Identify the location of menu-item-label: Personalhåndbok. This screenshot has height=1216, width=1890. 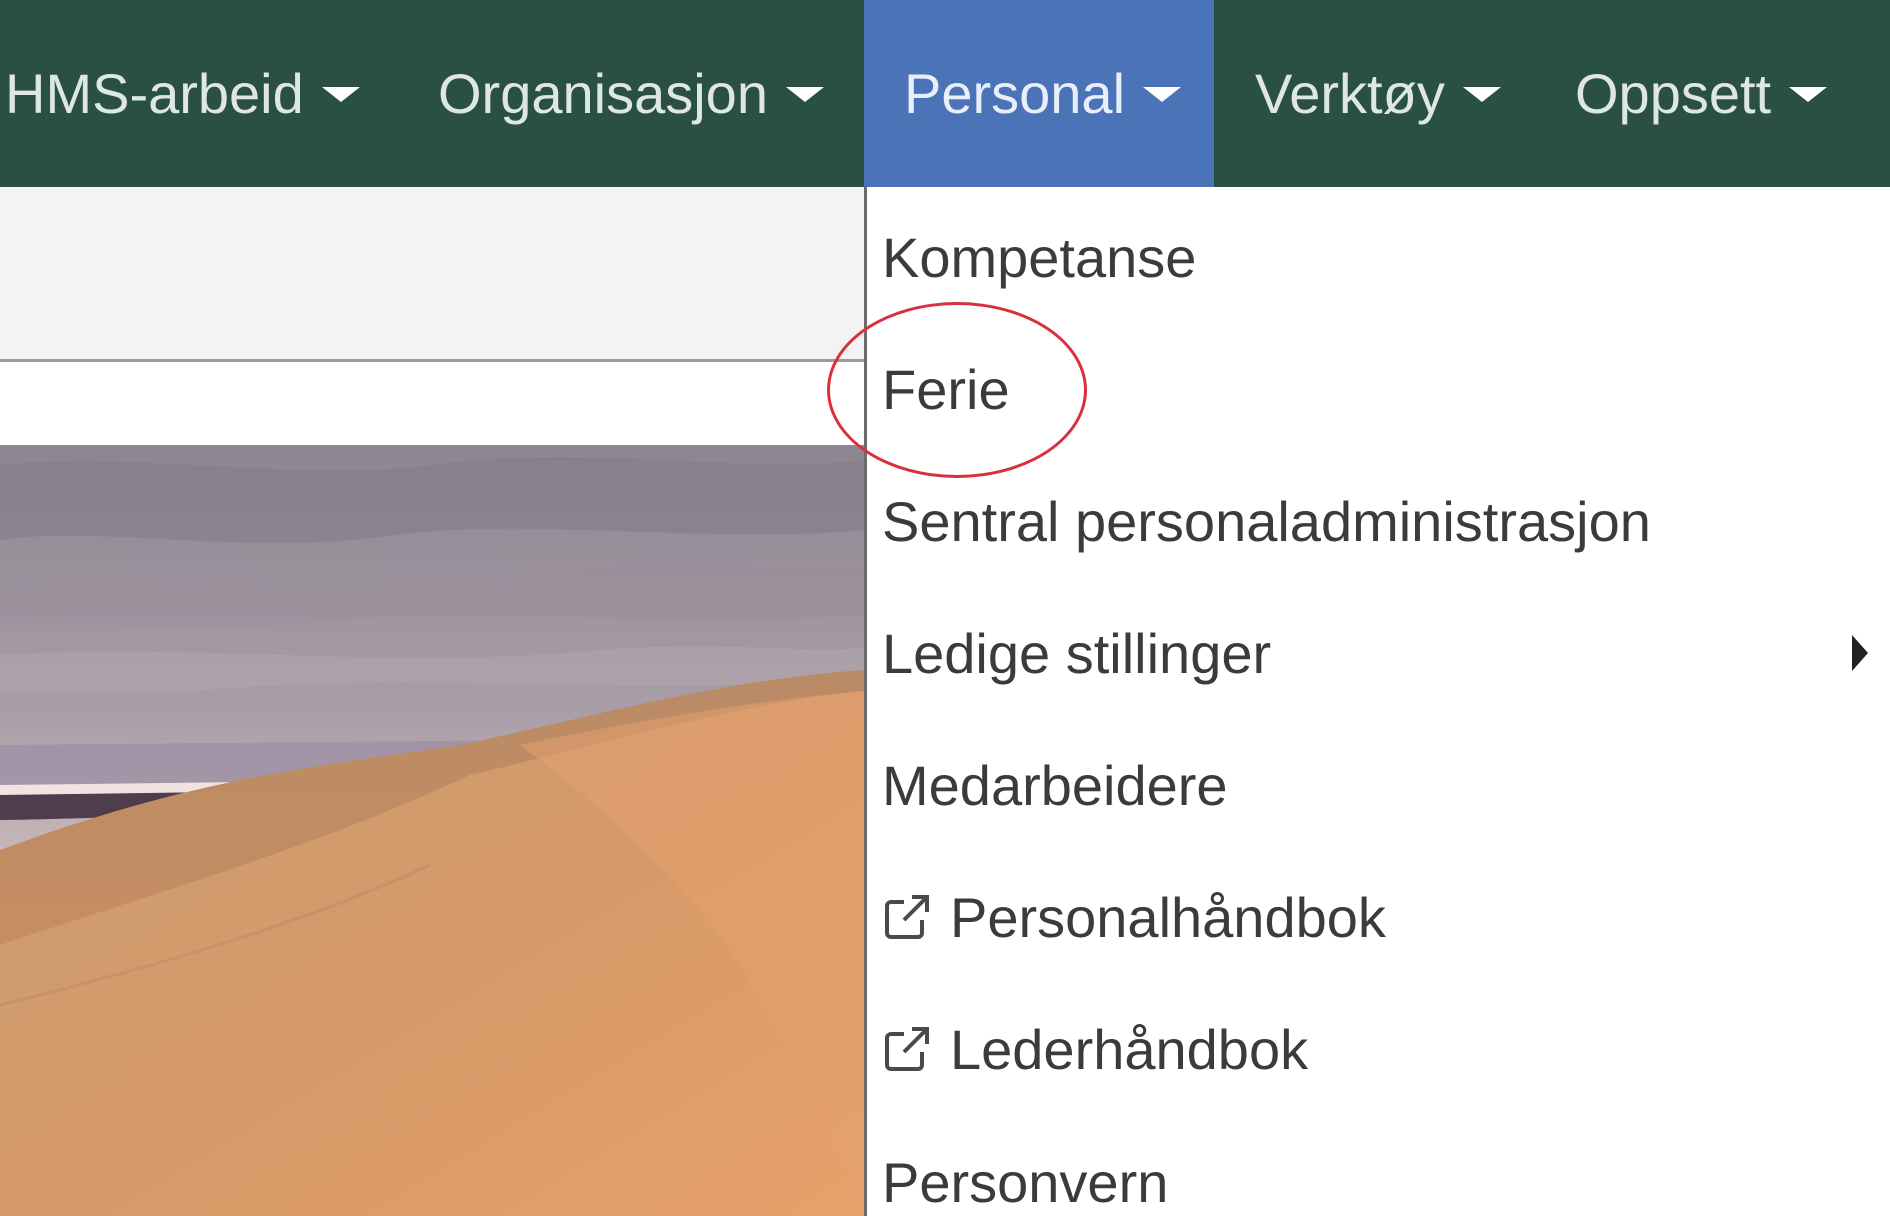
(1168, 917).